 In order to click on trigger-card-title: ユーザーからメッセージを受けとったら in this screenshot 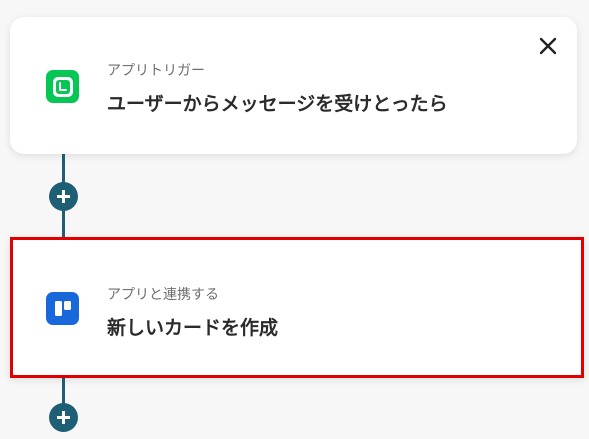, I will do `click(277, 104)`.